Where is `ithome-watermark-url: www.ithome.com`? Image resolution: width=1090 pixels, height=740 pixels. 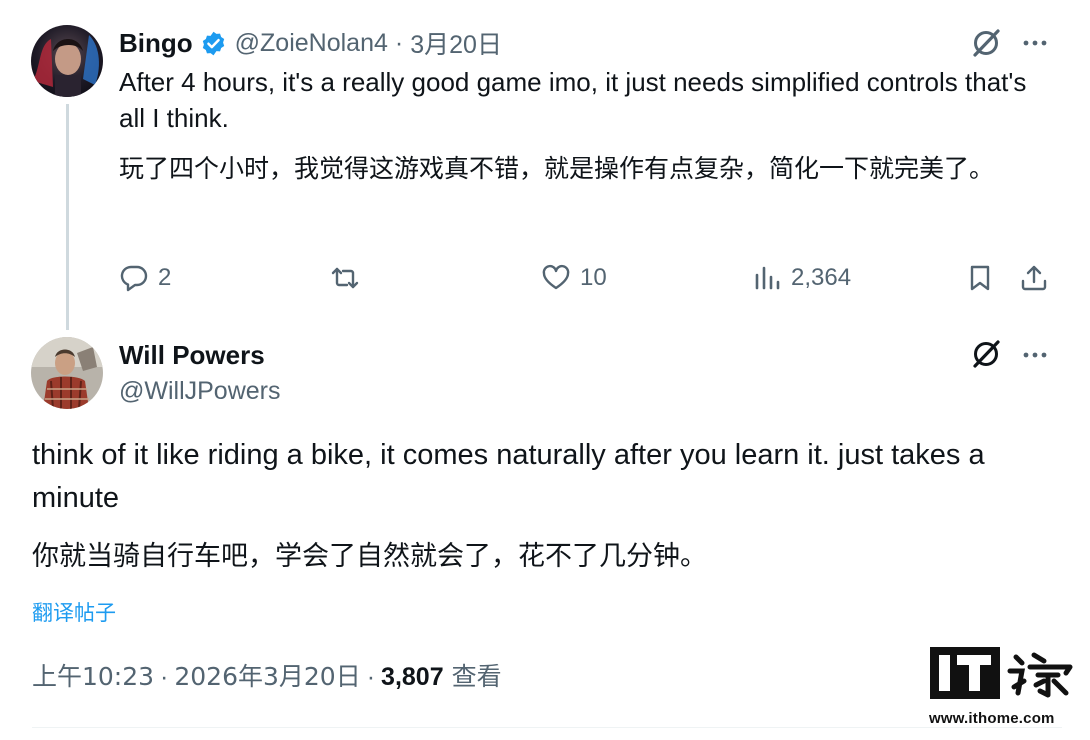 ithome-watermark-url: www.ithome.com is located at coordinates (992, 718).